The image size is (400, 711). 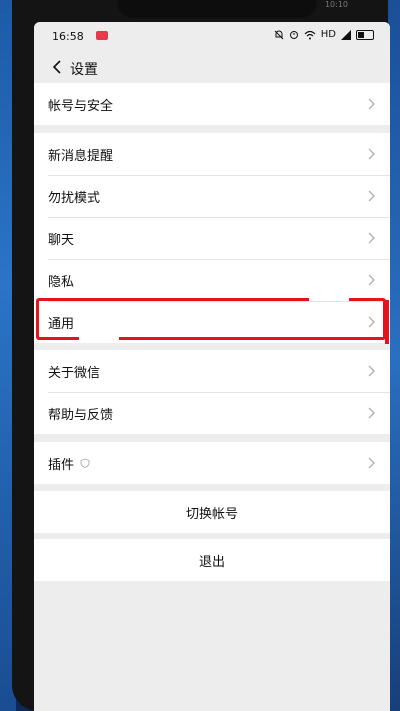 What do you see at coordinates (212, 67) in the screenshot?
I see `nav-bar: 设置` at bounding box center [212, 67].